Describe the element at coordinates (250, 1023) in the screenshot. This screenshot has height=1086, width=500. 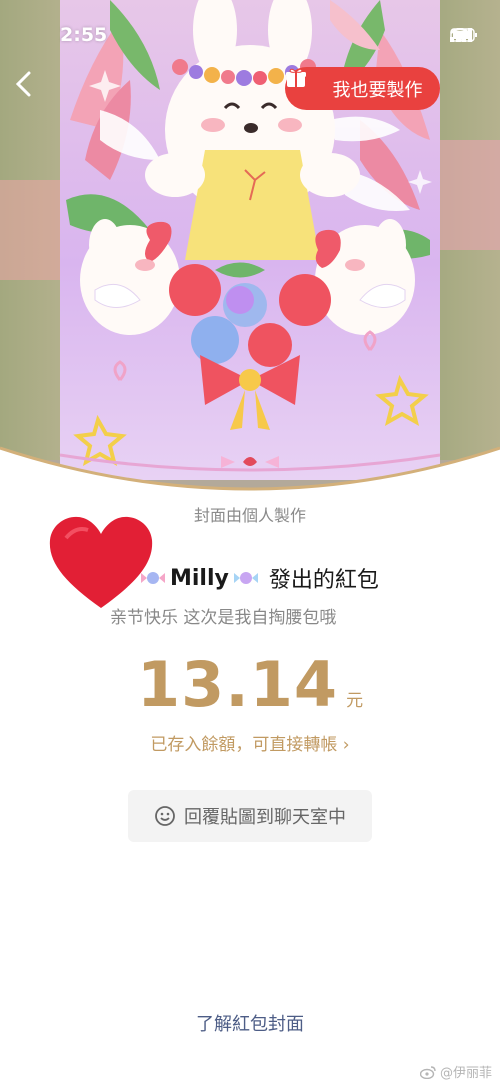
I see `learn-cover-link: 了解紅包封面` at that location.